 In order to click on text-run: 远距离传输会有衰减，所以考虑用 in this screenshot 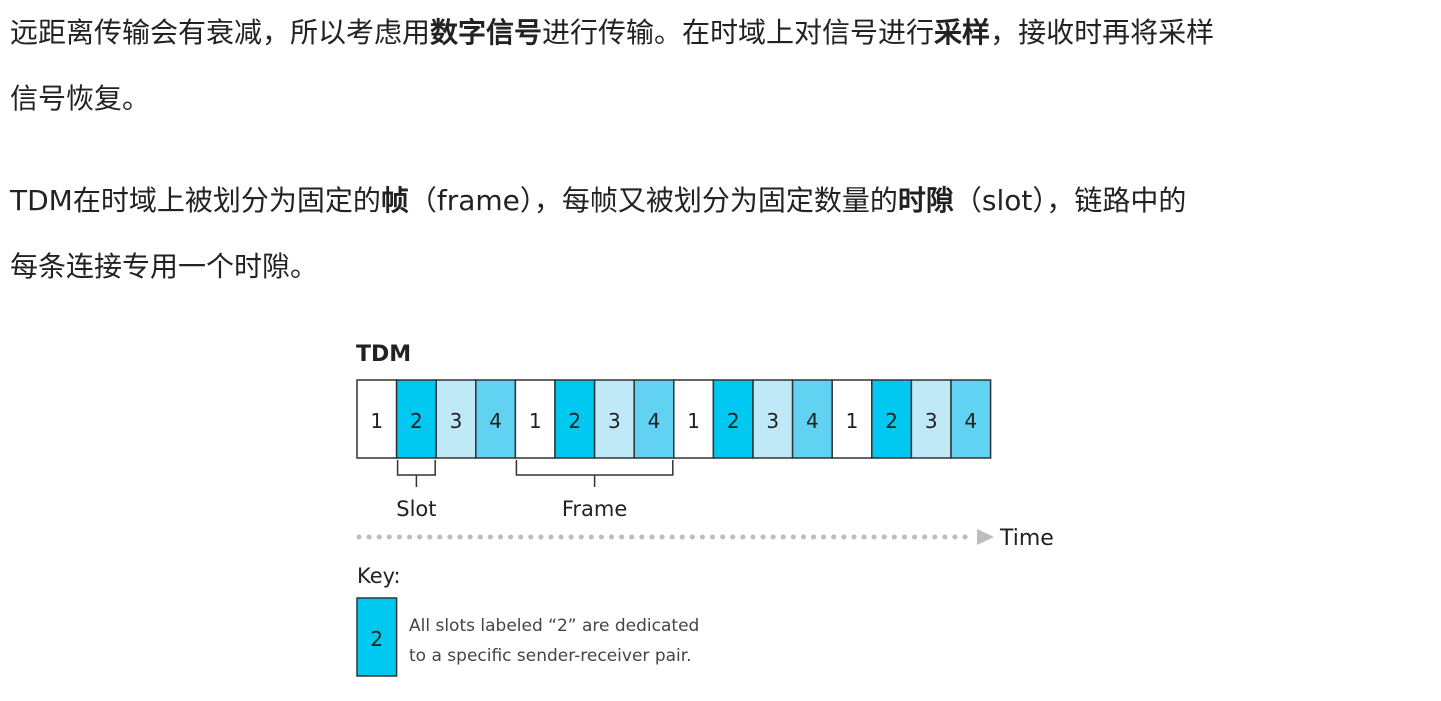, I will do `click(220, 32)`.